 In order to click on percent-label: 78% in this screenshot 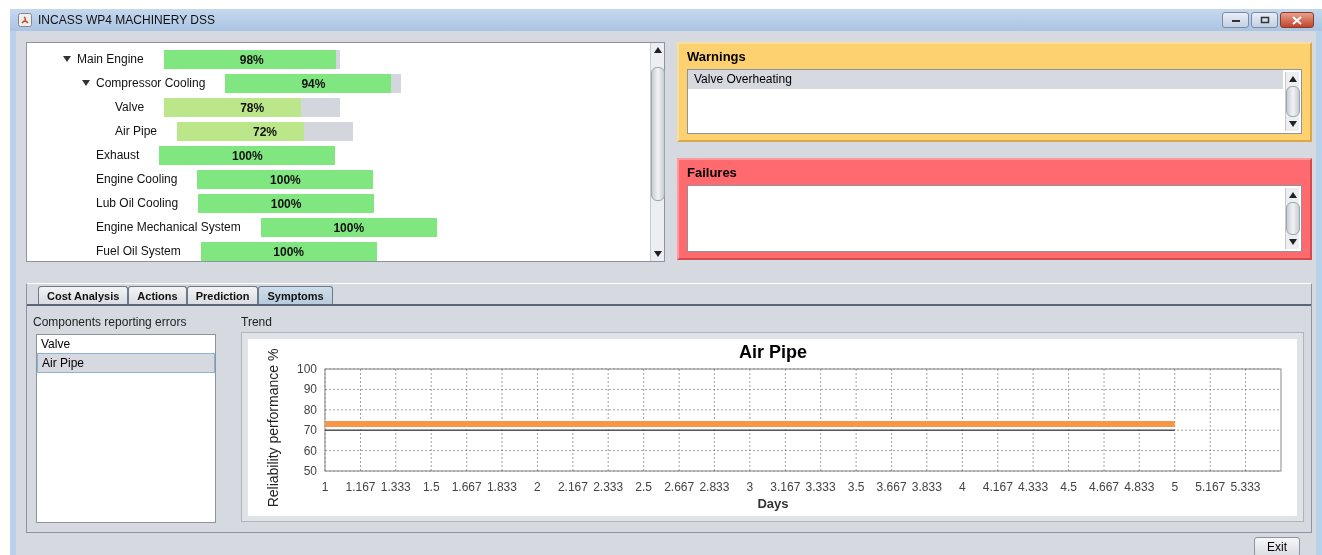, I will do `click(252, 107)`.